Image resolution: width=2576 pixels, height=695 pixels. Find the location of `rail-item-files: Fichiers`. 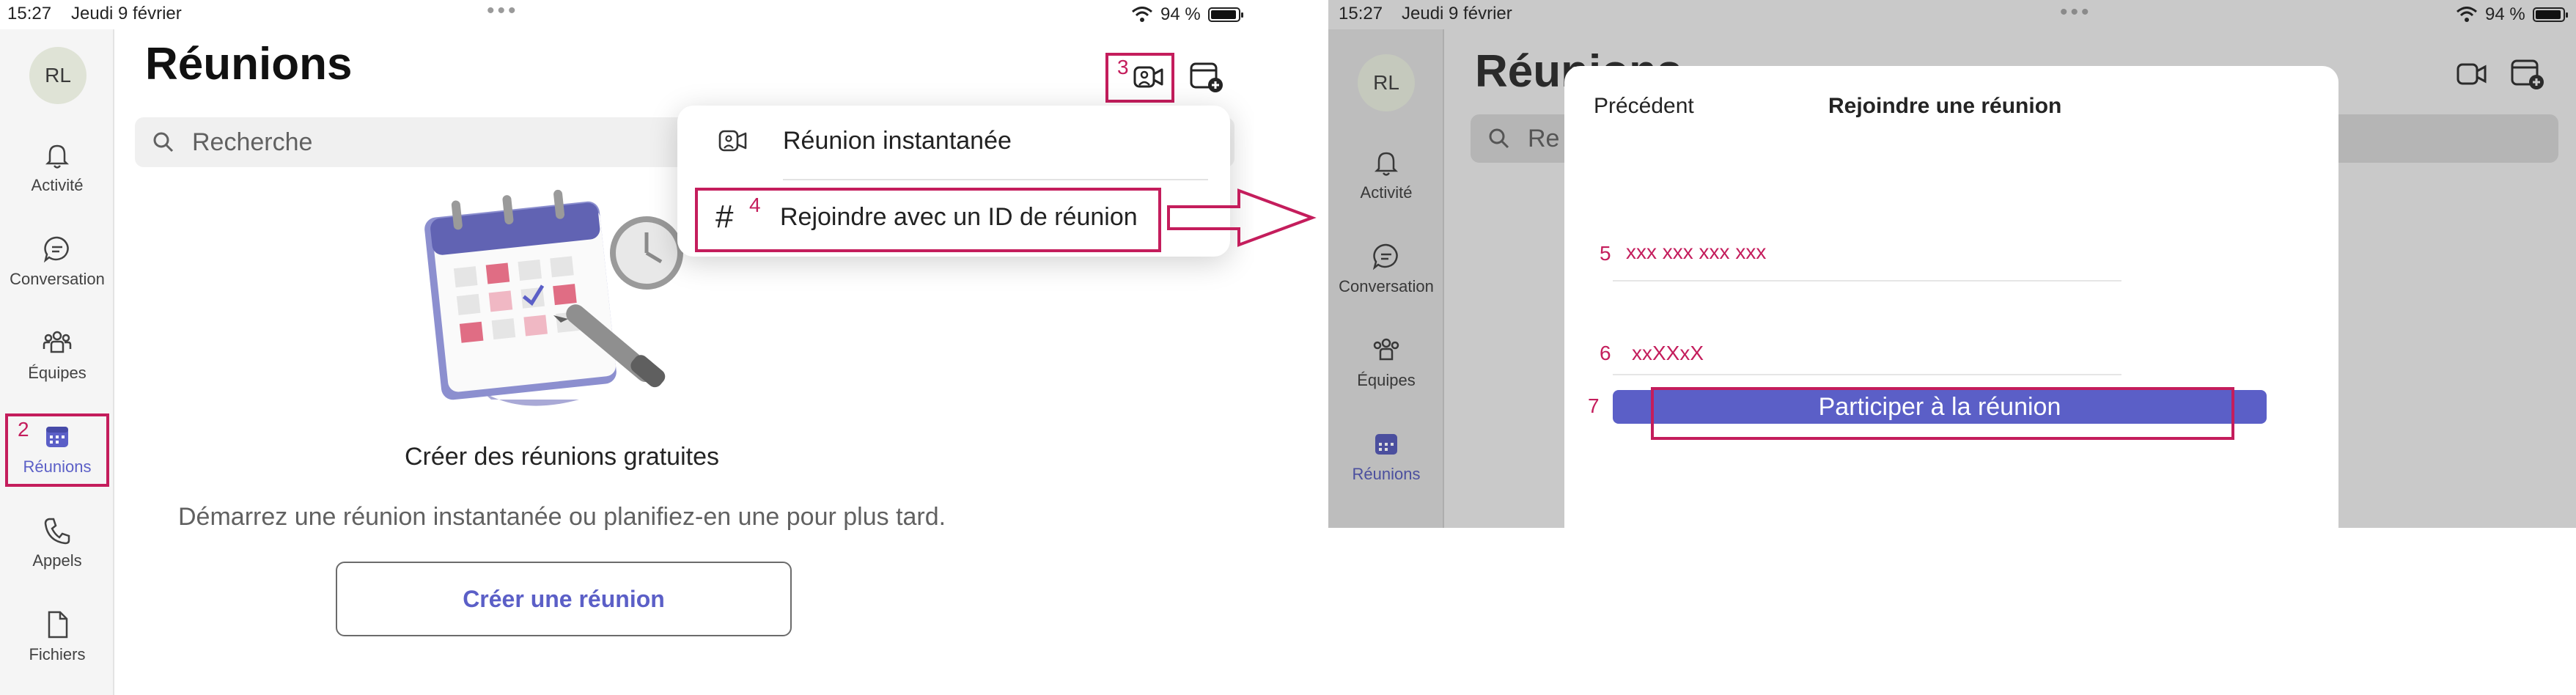

rail-item-files: Fichiers is located at coordinates (57, 636).